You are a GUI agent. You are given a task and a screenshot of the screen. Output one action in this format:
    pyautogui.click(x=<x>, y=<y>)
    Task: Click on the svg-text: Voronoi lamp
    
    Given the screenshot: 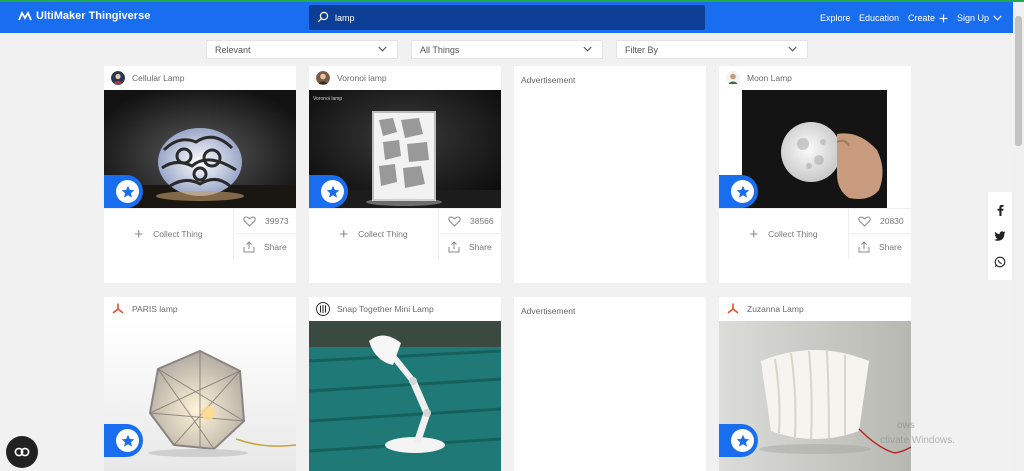 What is the action you would take?
    pyautogui.click(x=327, y=99)
    